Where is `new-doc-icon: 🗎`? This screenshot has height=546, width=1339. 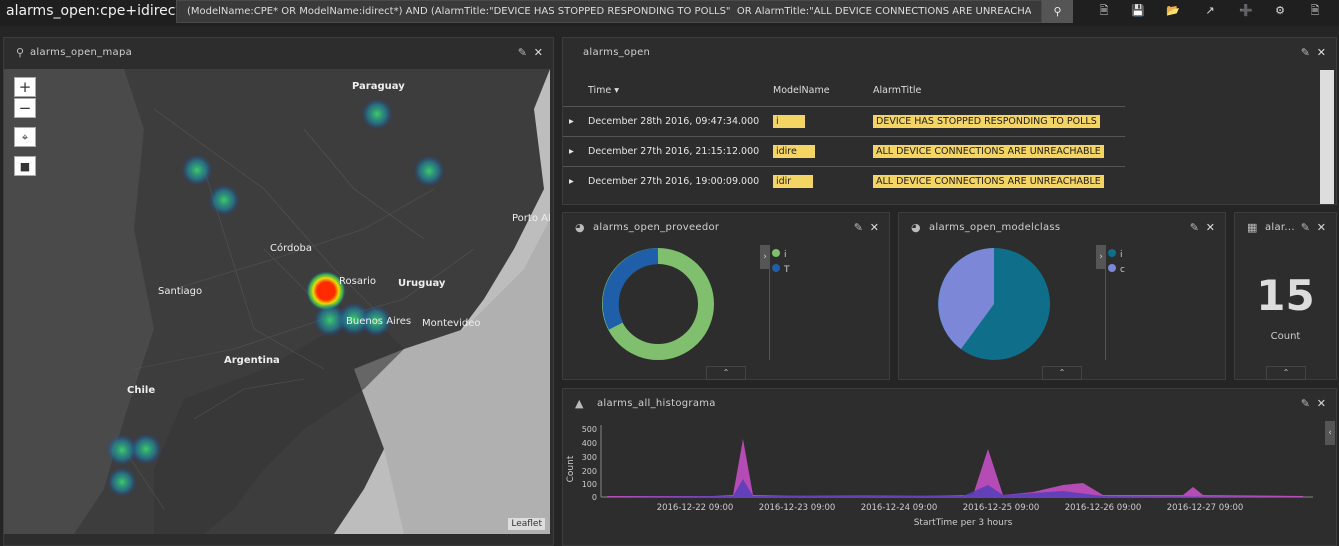
new-doc-icon: 🗎 is located at coordinates (1104, 11).